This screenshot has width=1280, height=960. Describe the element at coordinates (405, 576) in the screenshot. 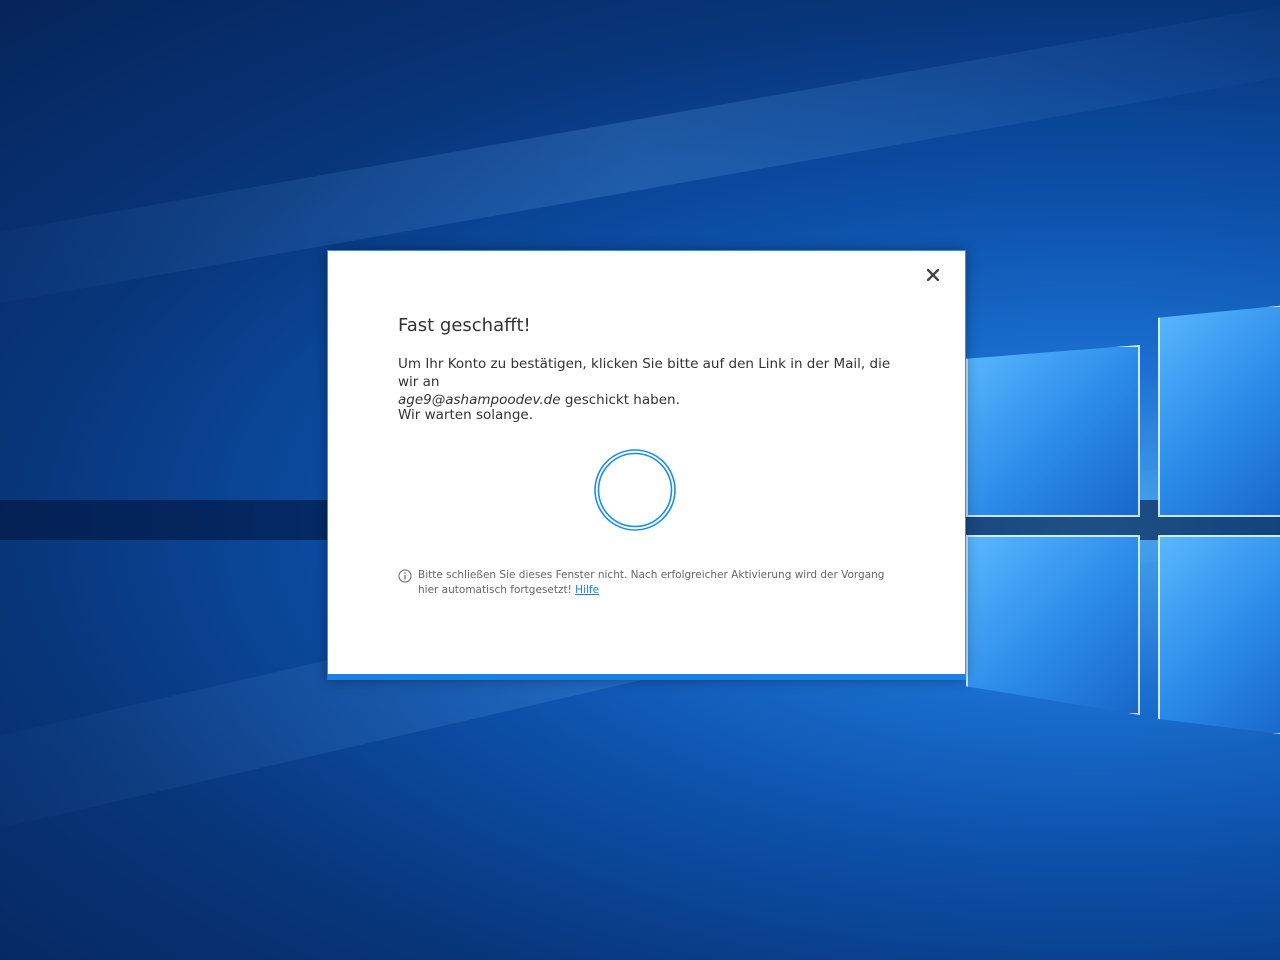

I see `info-icon` at that location.